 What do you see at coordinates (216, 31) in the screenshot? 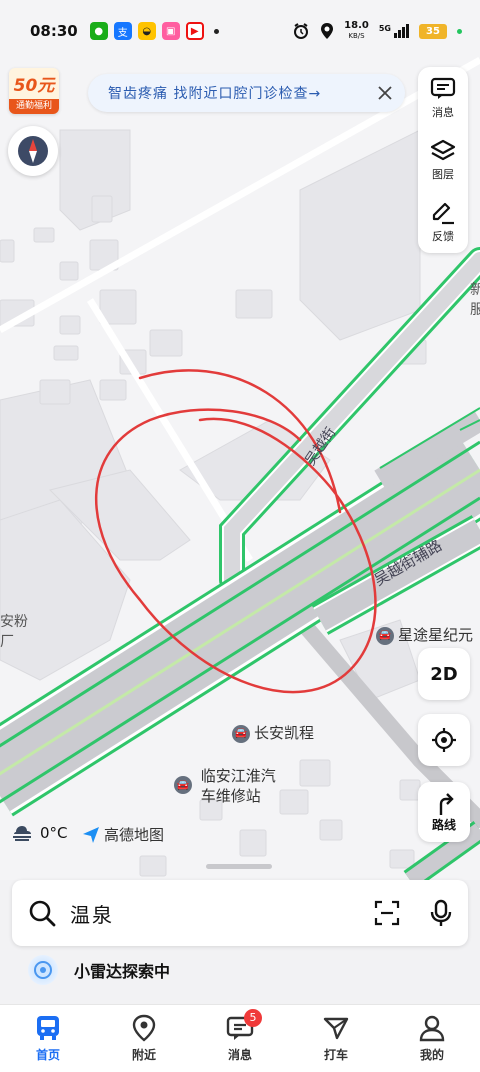
I see `notification-dot-icon` at bounding box center [216, 31].